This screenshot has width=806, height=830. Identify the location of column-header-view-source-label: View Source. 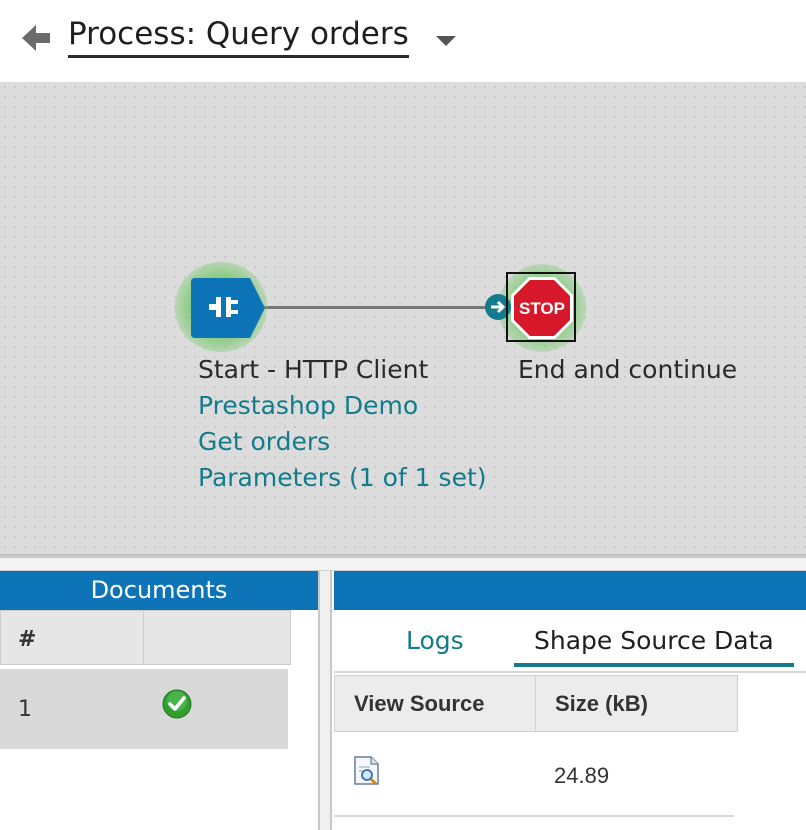
(419, 703).